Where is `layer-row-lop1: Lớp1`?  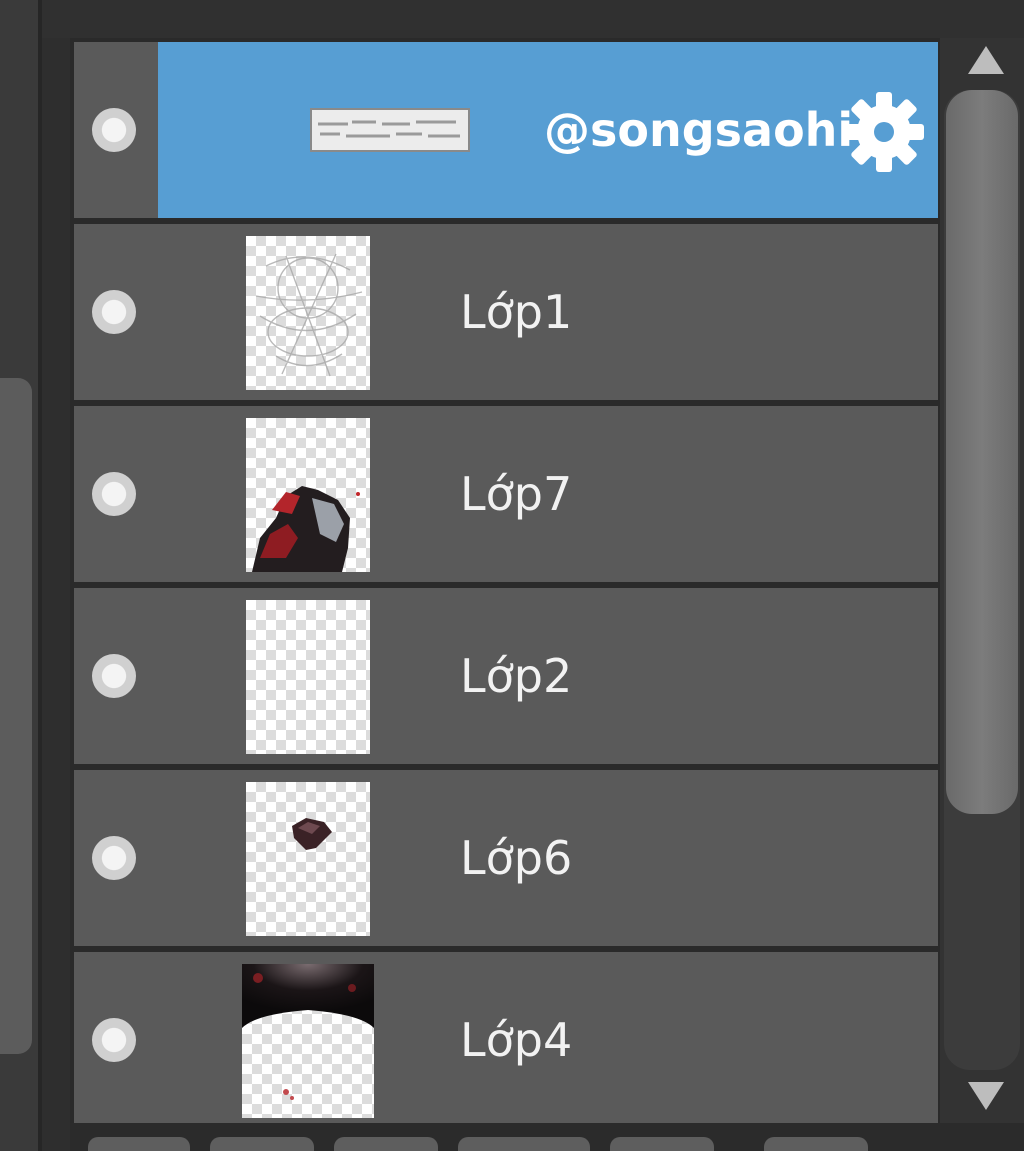 layer-row-lop1: Lớp1 is located at coordinates (506, 312).